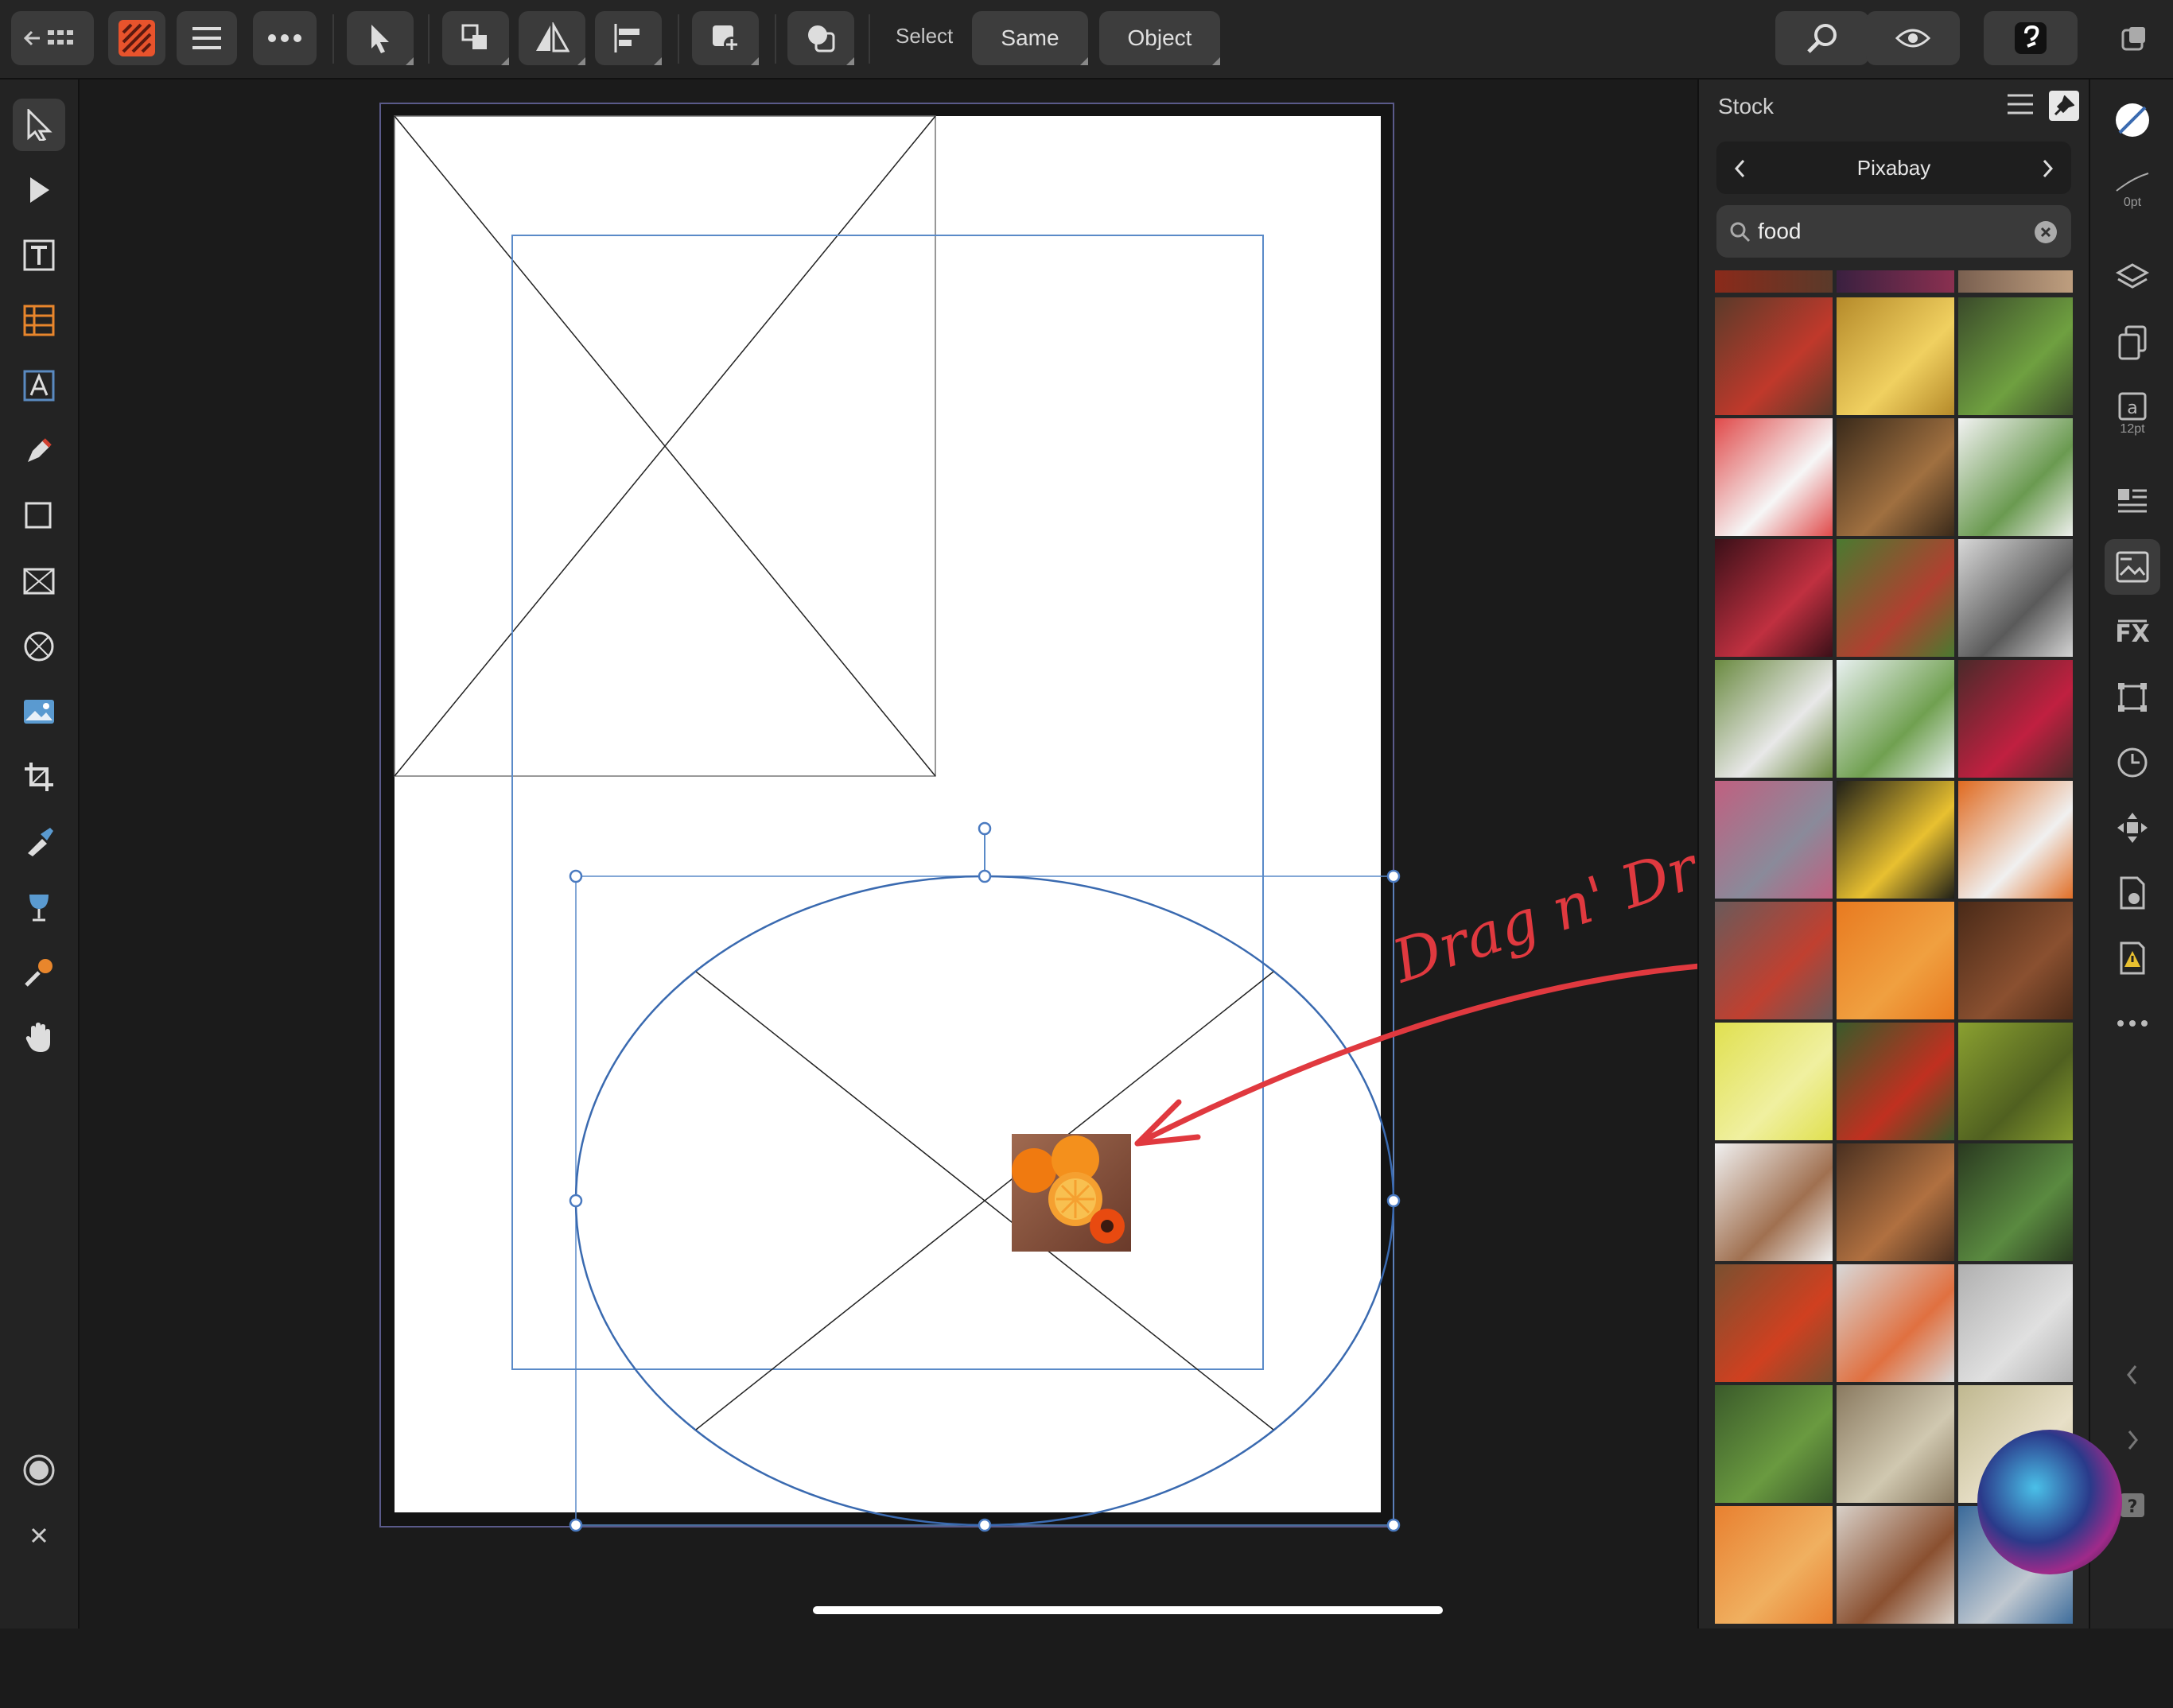 This screenshot has height=1708, width=2173. Describe the element at coordinates (39, 190) in the screenshot. I see `node-tool` at that location.